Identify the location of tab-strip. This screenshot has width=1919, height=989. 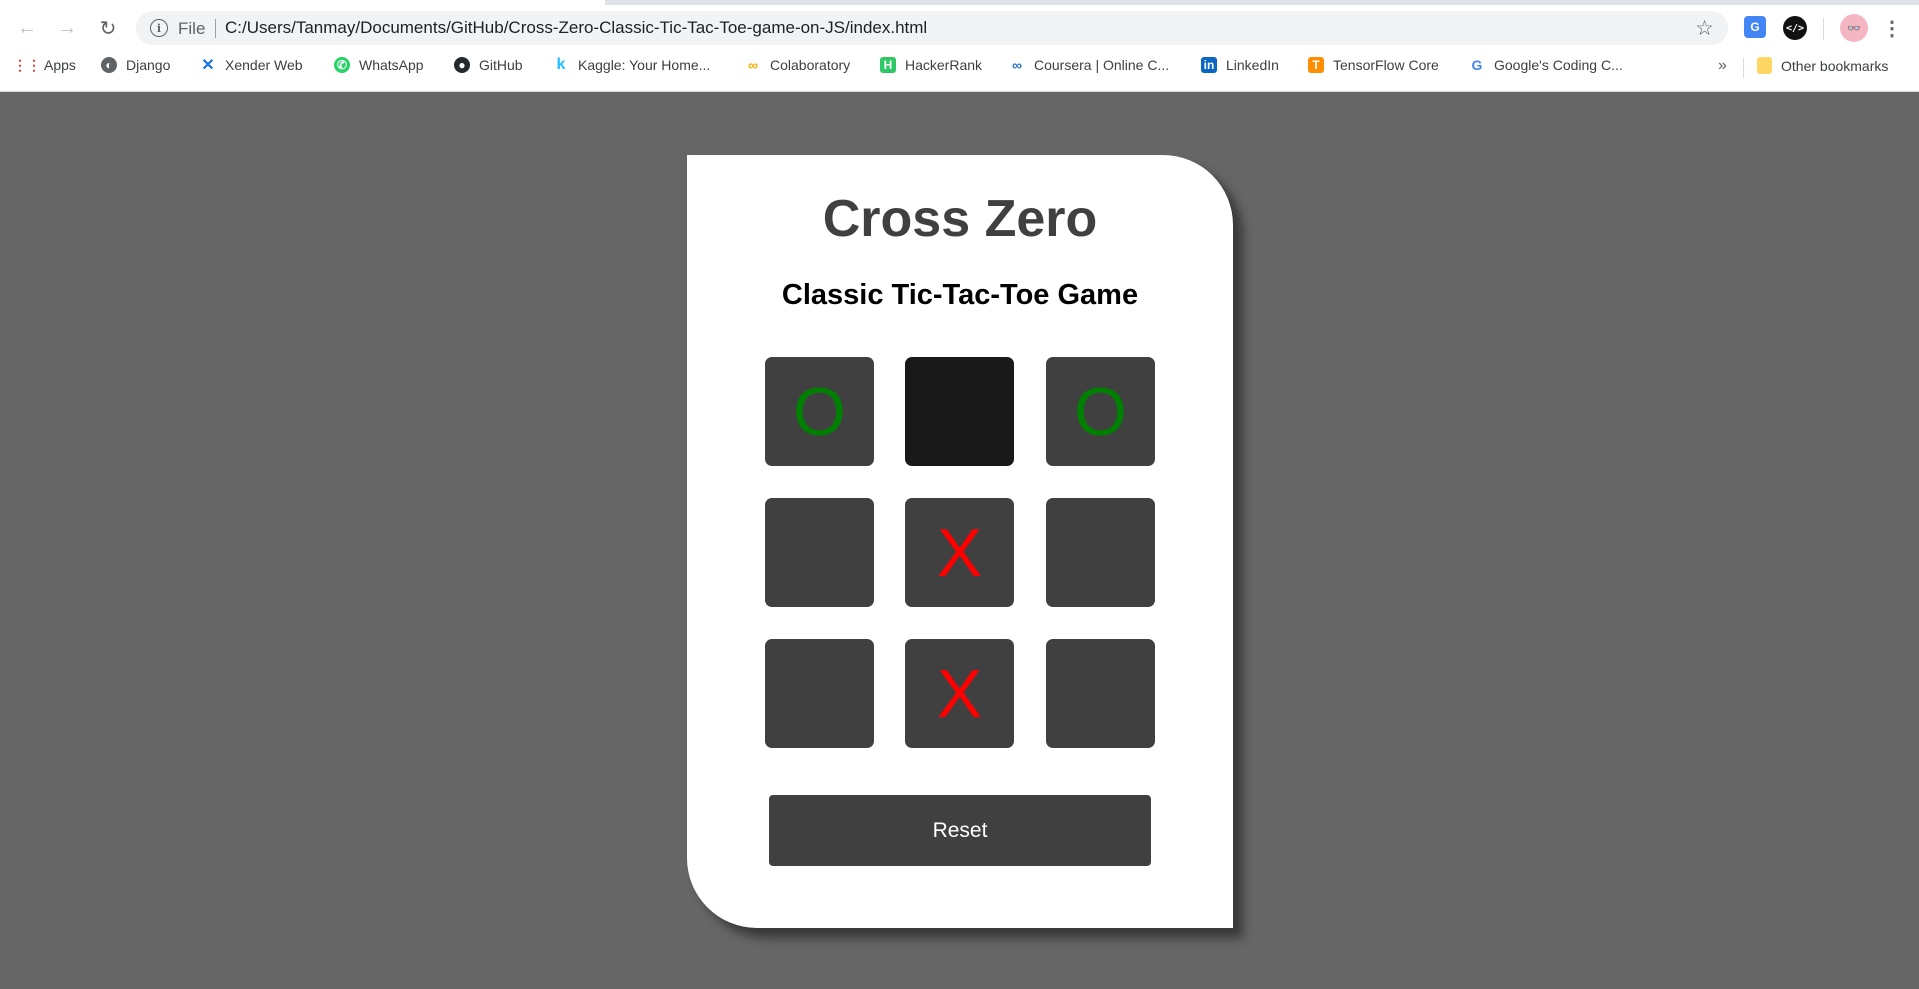
(959, 2).